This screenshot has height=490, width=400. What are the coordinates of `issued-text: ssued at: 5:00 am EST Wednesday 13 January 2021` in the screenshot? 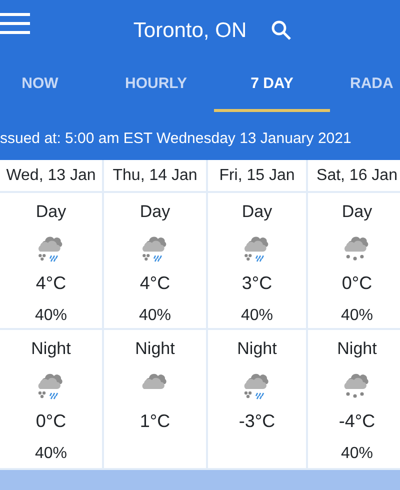 It's located at (176, 138).